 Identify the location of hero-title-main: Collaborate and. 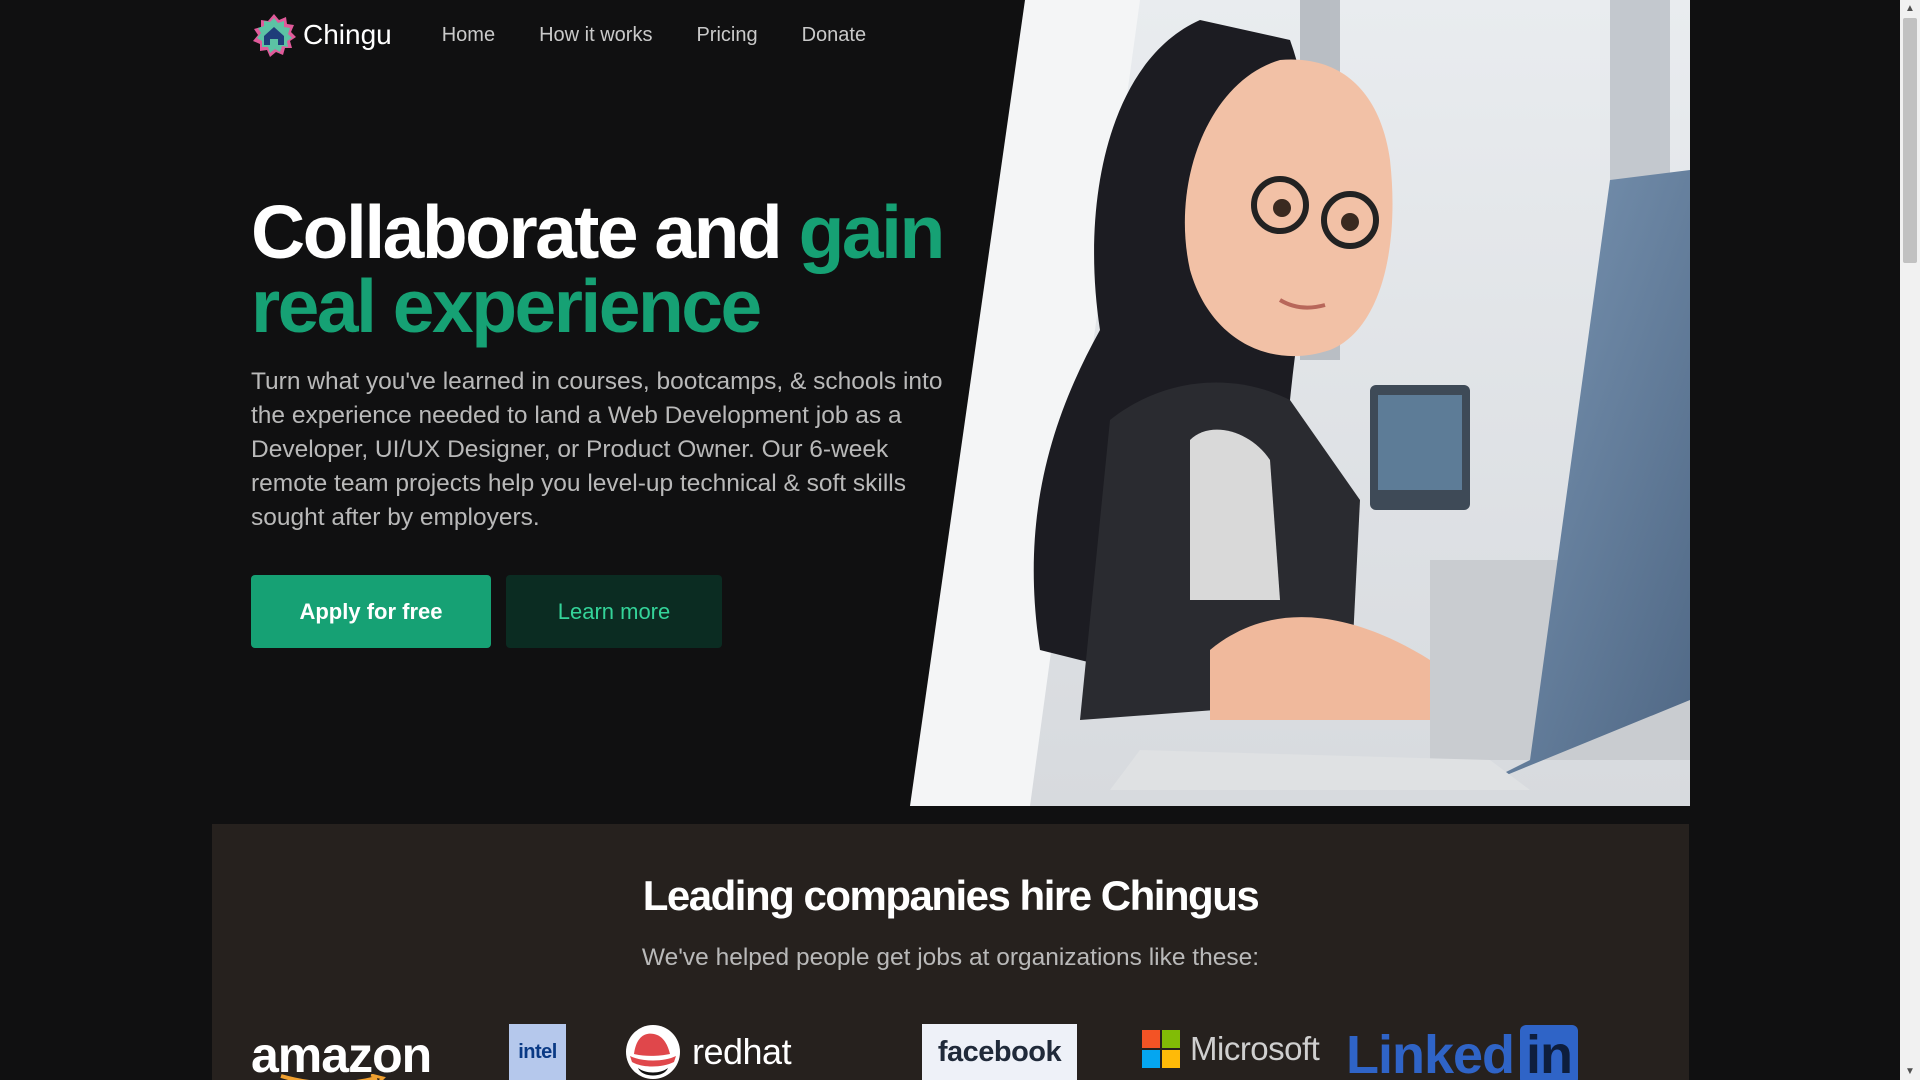
(517, 232).